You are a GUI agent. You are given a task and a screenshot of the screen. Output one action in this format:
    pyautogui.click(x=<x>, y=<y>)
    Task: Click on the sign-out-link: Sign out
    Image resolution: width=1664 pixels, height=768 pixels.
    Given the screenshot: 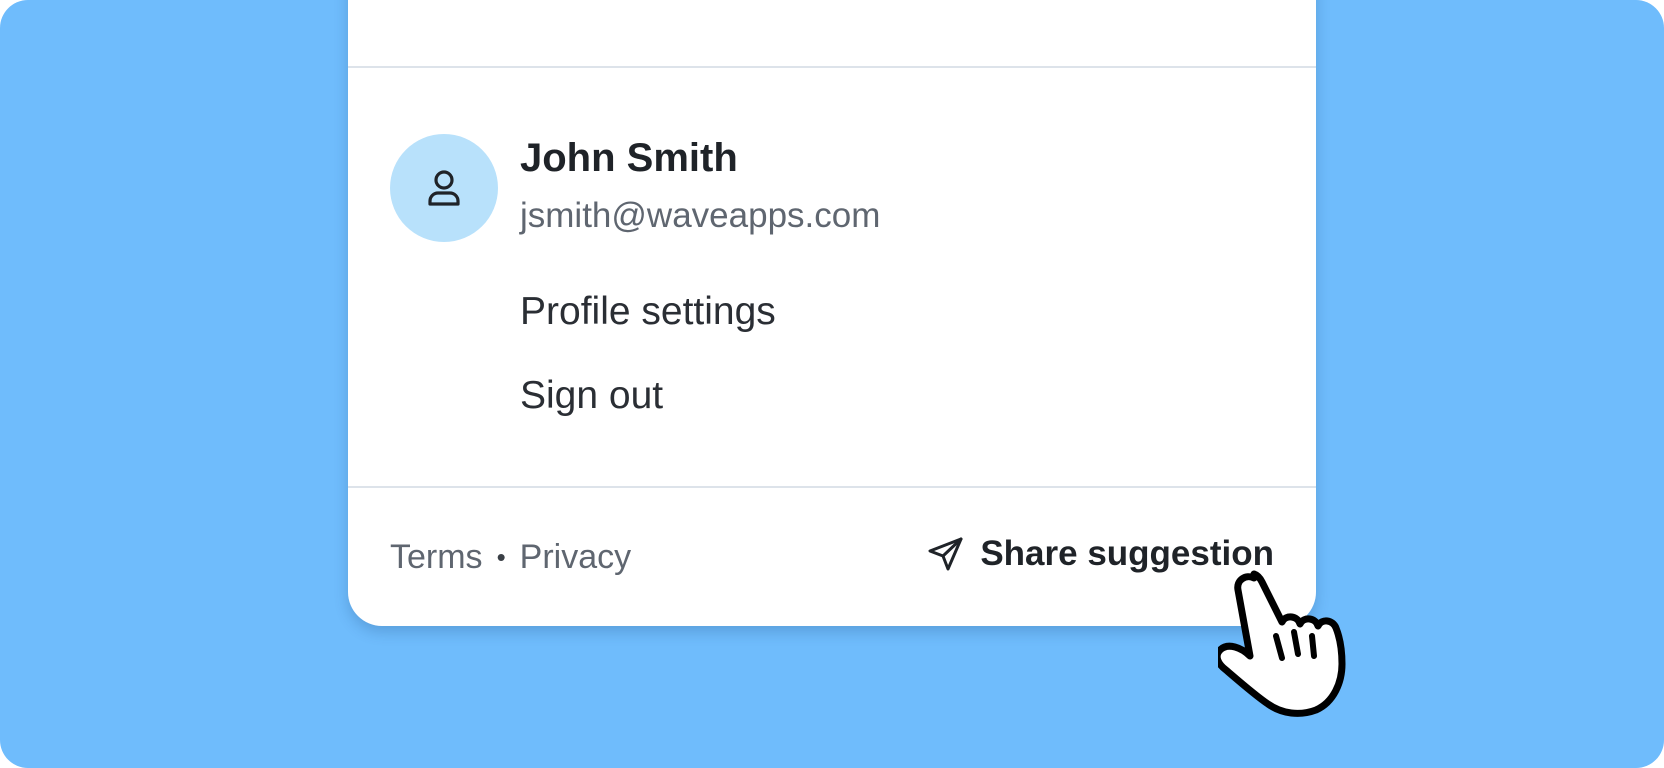 What is the action you would take?
    pyautogui.click(x=591, y=396)
    